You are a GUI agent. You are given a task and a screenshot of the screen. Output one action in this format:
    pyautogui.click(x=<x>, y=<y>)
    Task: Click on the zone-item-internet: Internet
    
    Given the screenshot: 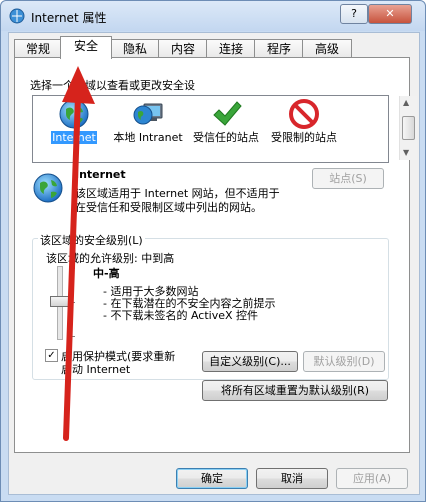 What is the action you would take?
    pyautogui.click(x=74, y=121)
    